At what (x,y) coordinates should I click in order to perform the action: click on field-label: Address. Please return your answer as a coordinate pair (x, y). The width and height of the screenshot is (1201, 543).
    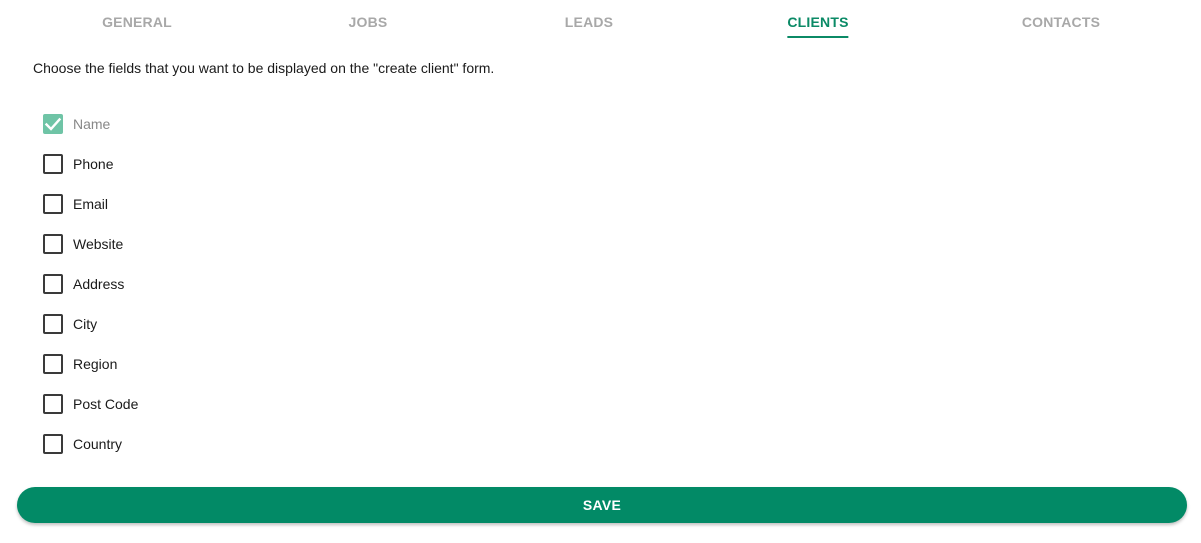
    Looking at the image, I should click on (99, 284).